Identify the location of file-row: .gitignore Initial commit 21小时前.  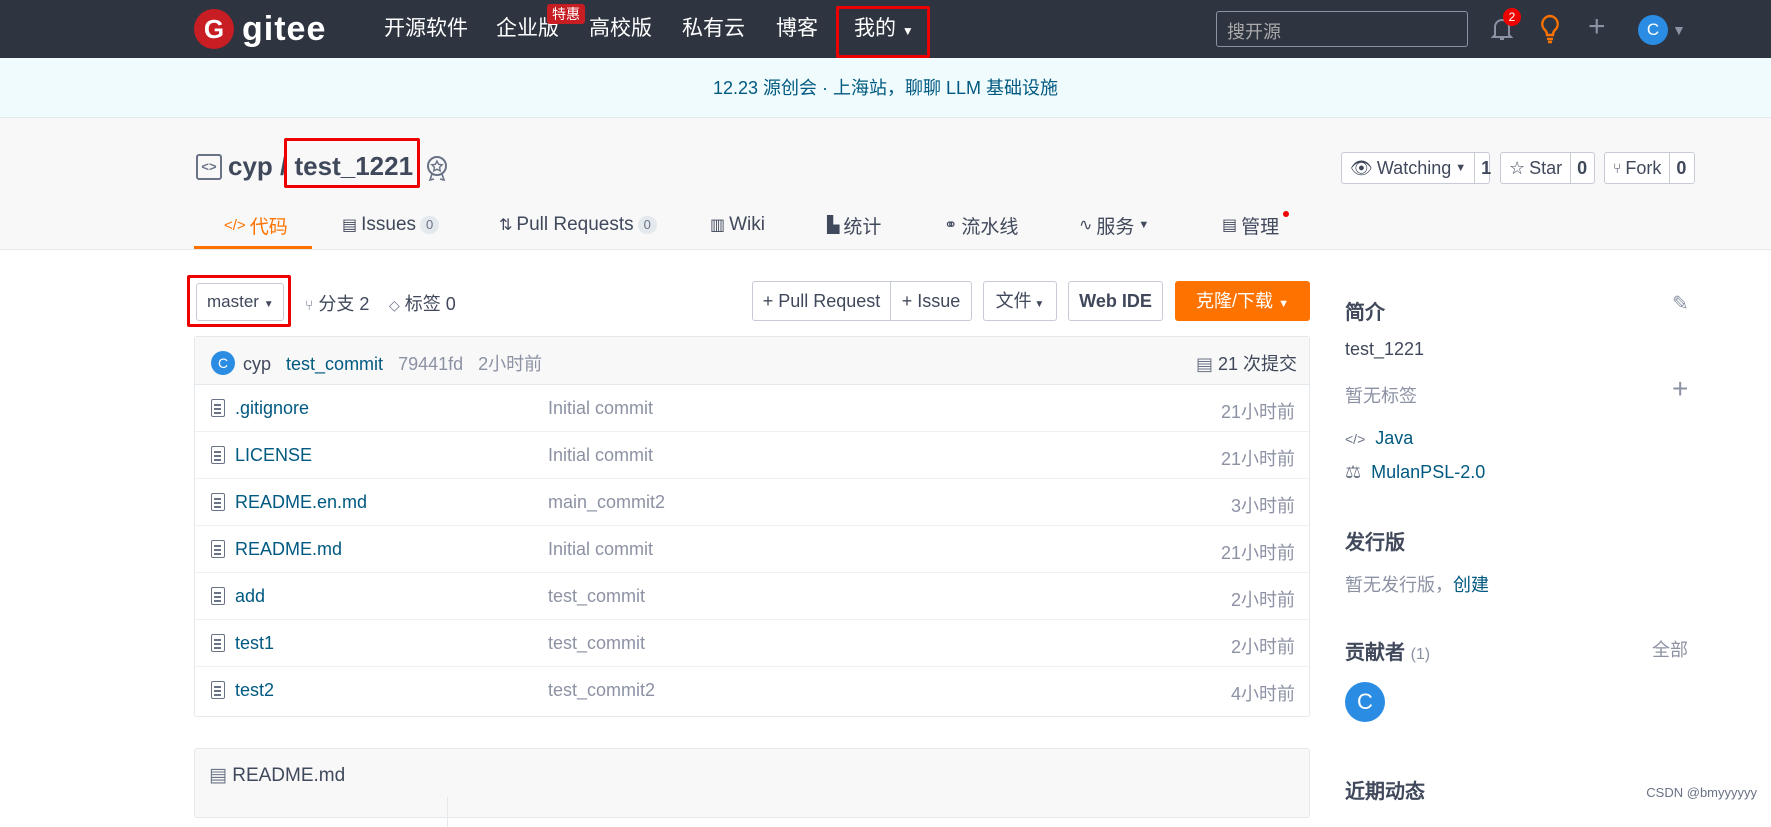
(752, 408).